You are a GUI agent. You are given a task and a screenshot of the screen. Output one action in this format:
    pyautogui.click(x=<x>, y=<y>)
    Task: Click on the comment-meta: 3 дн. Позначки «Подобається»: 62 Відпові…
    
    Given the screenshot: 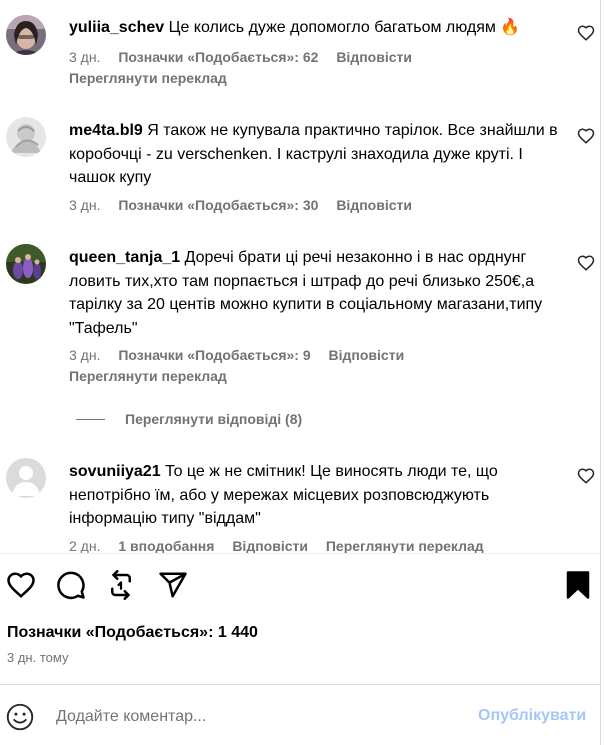 What is the action you would take?
    pyautogui.click(x=247, y=57)
    